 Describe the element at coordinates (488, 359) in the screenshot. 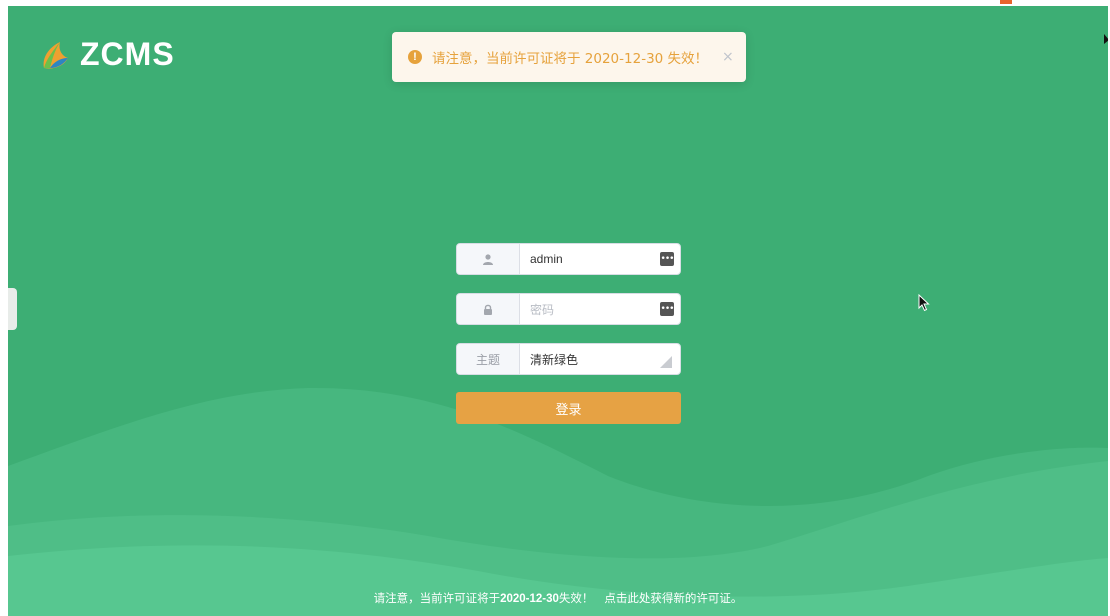

I see `theme-label: 主题` at that location.